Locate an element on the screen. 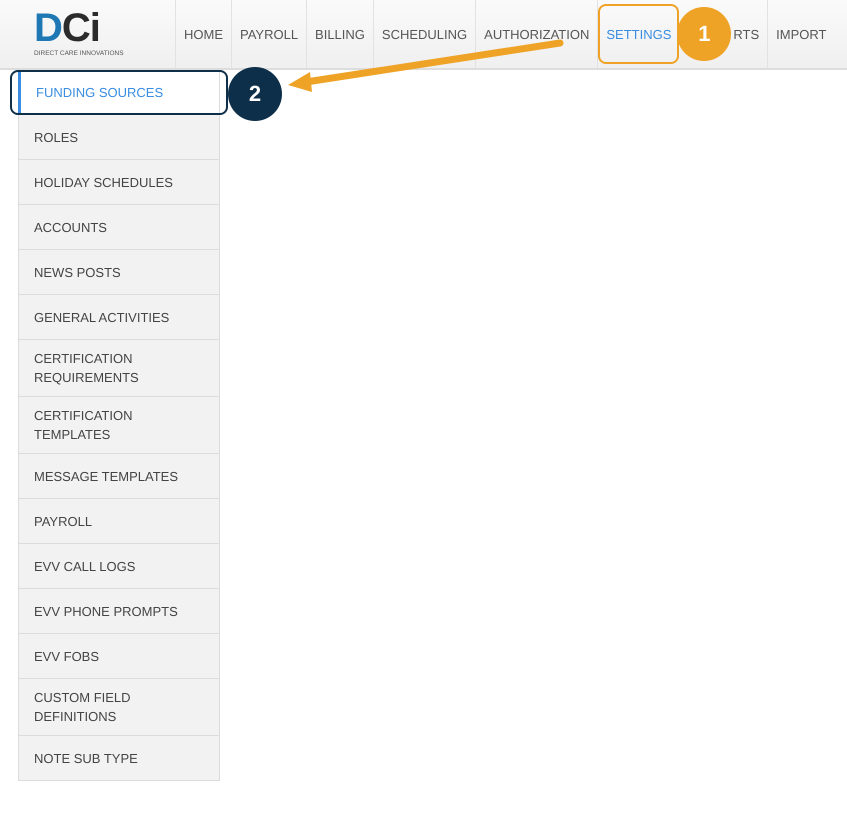 Image resolution: width=847 pixels, height=819 pixels. nav-tab: AUTHORIZATION is located at coordinates (536, 34).